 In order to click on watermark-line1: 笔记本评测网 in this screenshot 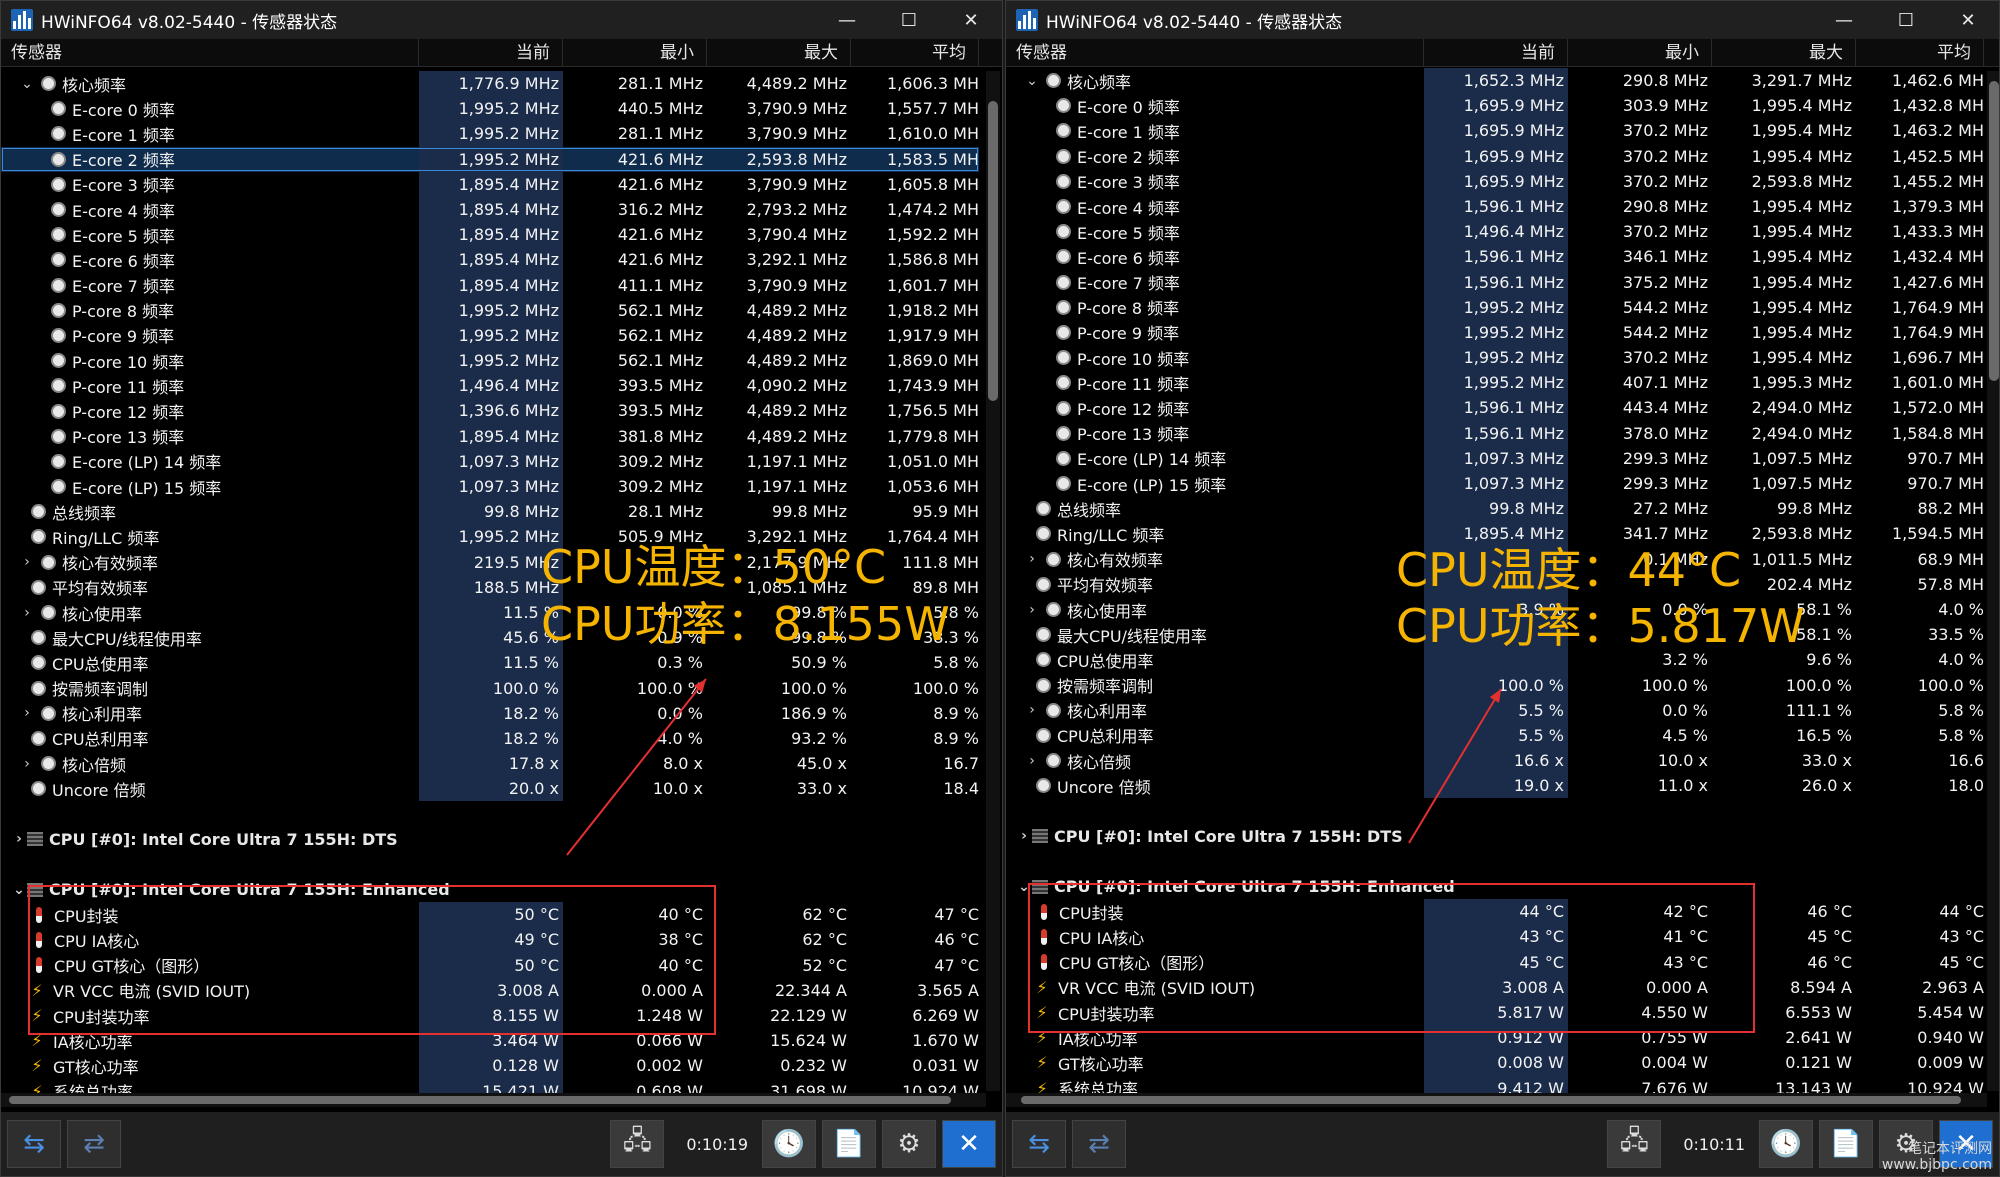, I will do `click(1950, 1149)`.